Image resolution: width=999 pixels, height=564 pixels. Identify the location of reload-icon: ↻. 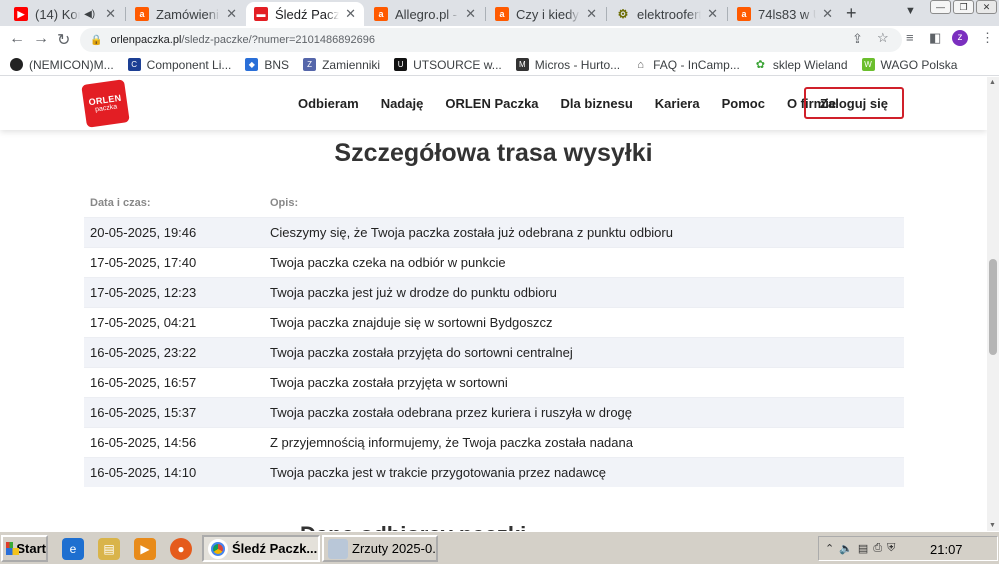
(63, 40).